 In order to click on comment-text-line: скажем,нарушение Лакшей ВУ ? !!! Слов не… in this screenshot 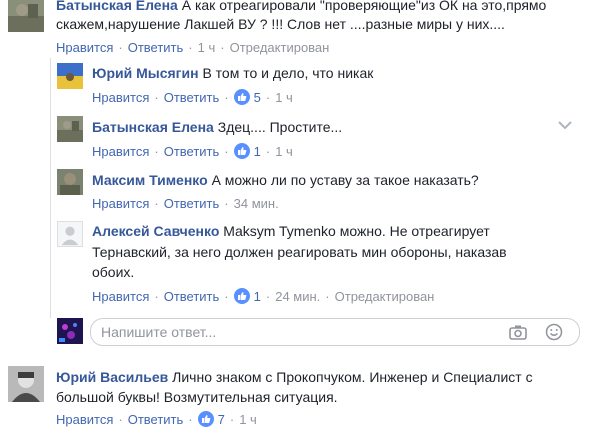, I will do `click(280, 24)`.